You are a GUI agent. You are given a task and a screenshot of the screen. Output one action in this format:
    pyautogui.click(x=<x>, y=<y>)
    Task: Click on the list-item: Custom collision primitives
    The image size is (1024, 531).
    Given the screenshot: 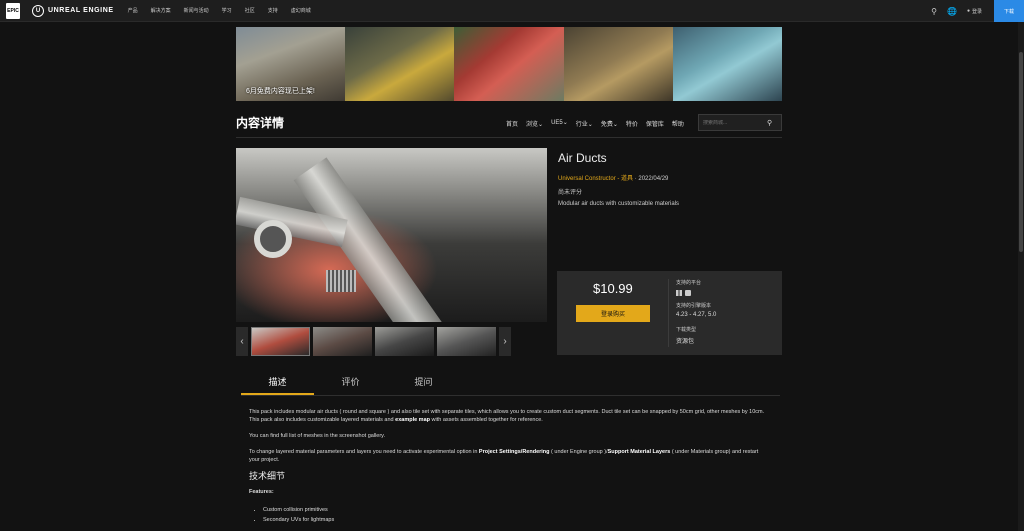 What is the action you would take?
    pyautogui.click(x=516, y=510)
    